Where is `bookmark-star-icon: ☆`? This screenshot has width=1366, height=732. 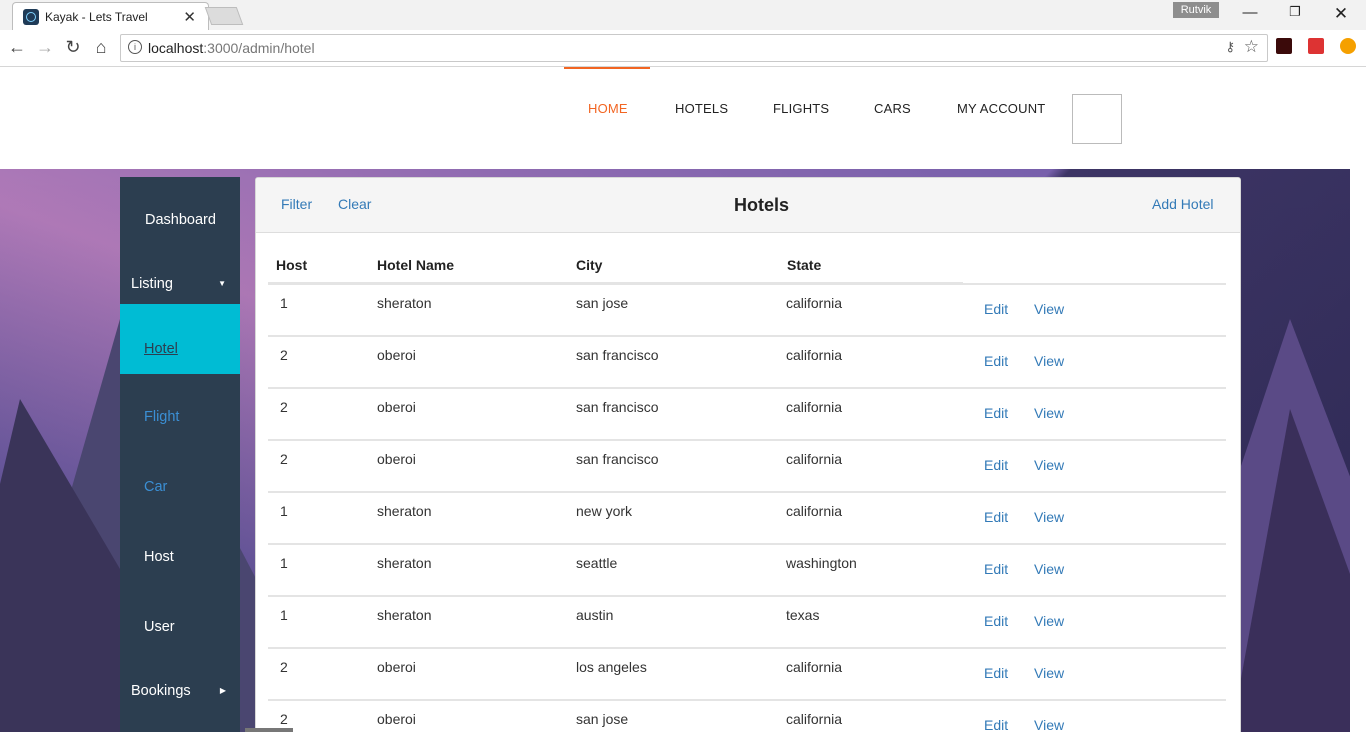 bookmark-star-icon: ☆ is located at coordinates (1251, 47).